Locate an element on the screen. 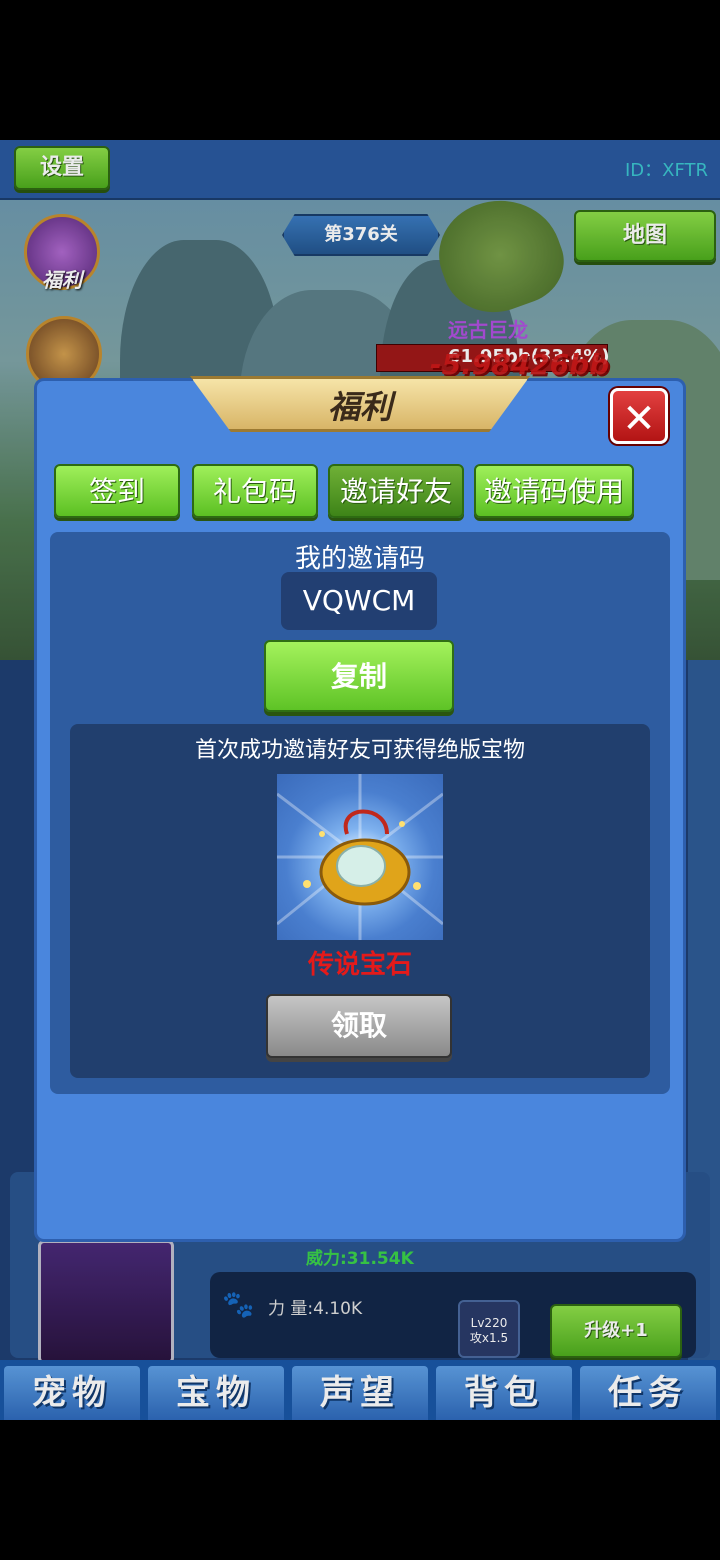  reward-name: 传说宝石 is located at coordinates (359, 965).